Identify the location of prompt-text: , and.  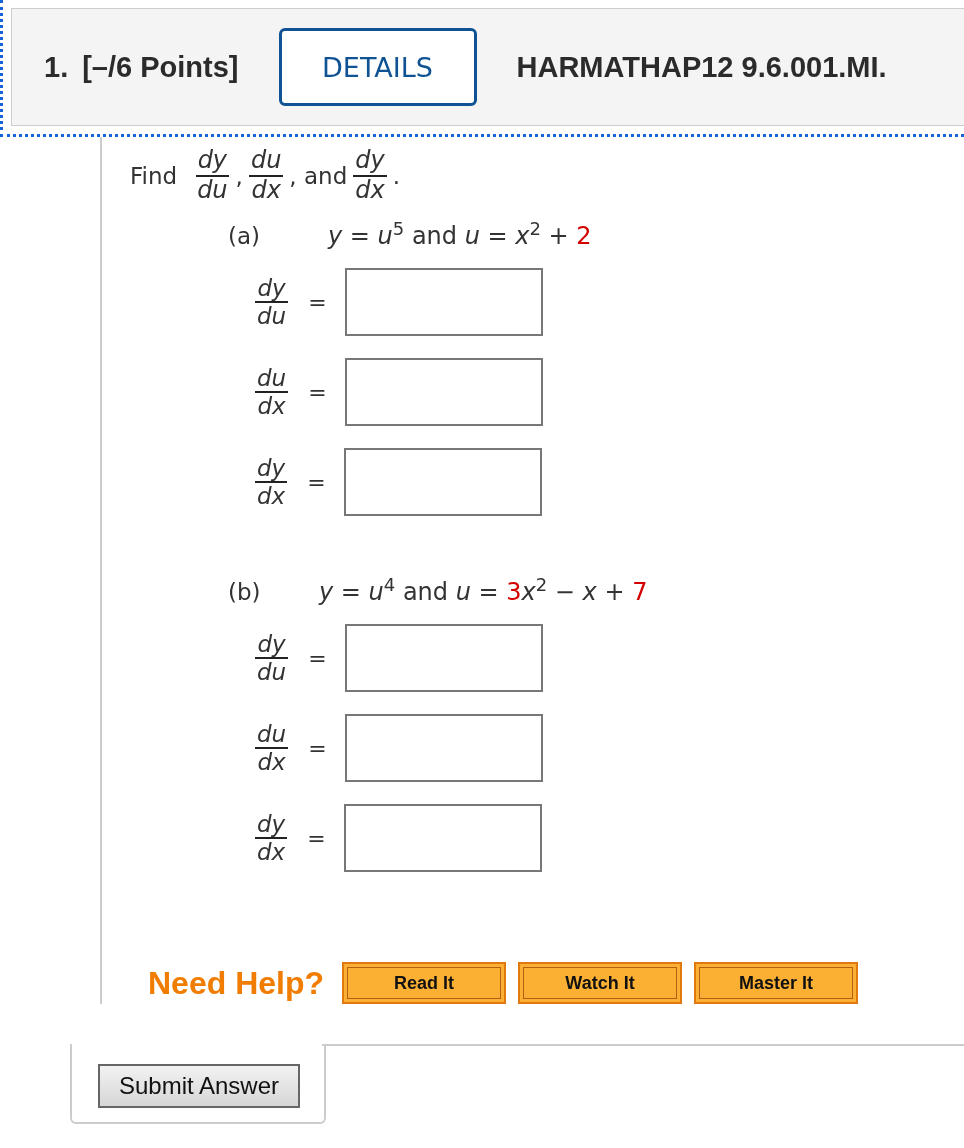
(318, 175).